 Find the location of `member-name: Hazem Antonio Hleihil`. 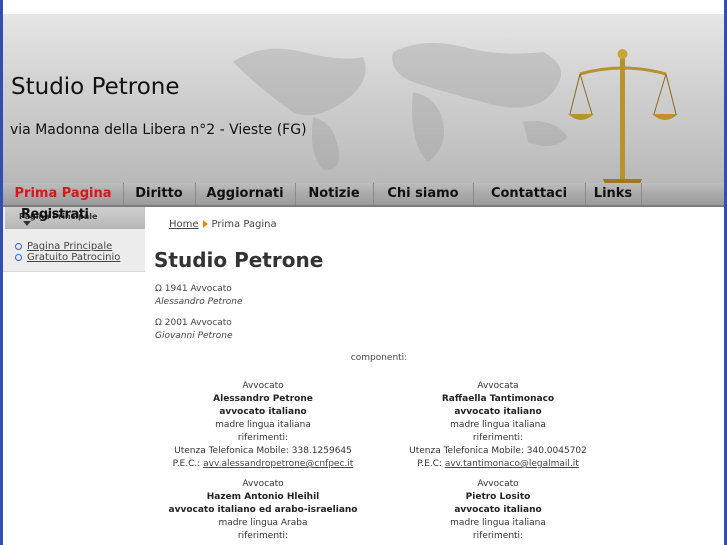

member-name: Hazem Antonio Hleihil is located at coordinates (263, 497).